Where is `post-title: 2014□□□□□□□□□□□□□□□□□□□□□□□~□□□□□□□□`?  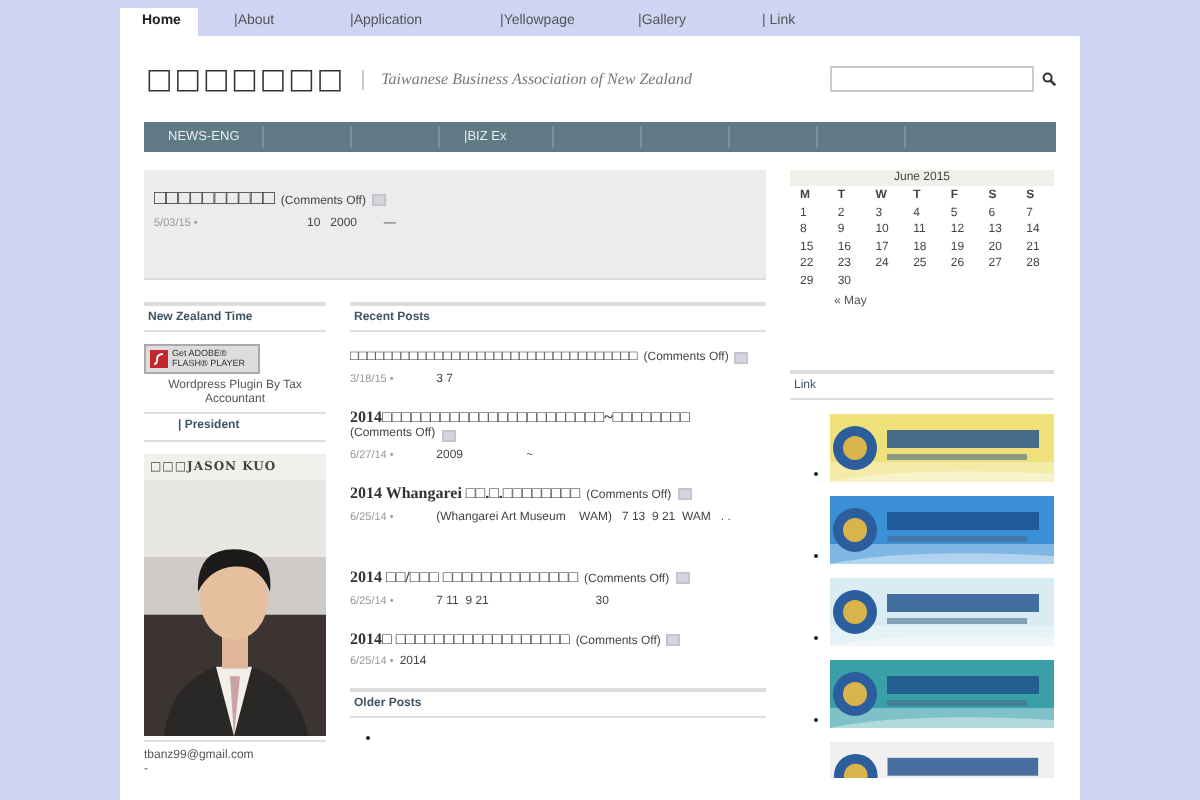
post-title: 2014□□□□□□□□□□□□□□□□□□□□□□□~□□□□□□□□ is located at coordinates (520, 418).